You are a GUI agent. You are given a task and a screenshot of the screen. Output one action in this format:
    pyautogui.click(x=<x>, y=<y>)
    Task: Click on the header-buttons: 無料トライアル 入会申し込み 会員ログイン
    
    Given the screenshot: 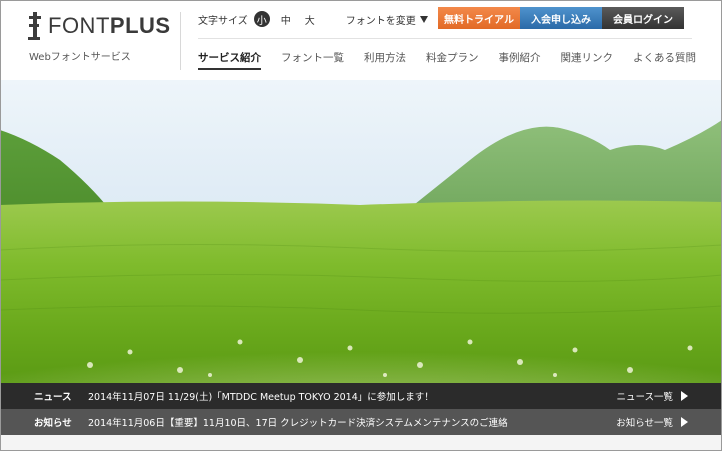 What is the action you would take?
    pyautogui.click(x=561, y=18)
    